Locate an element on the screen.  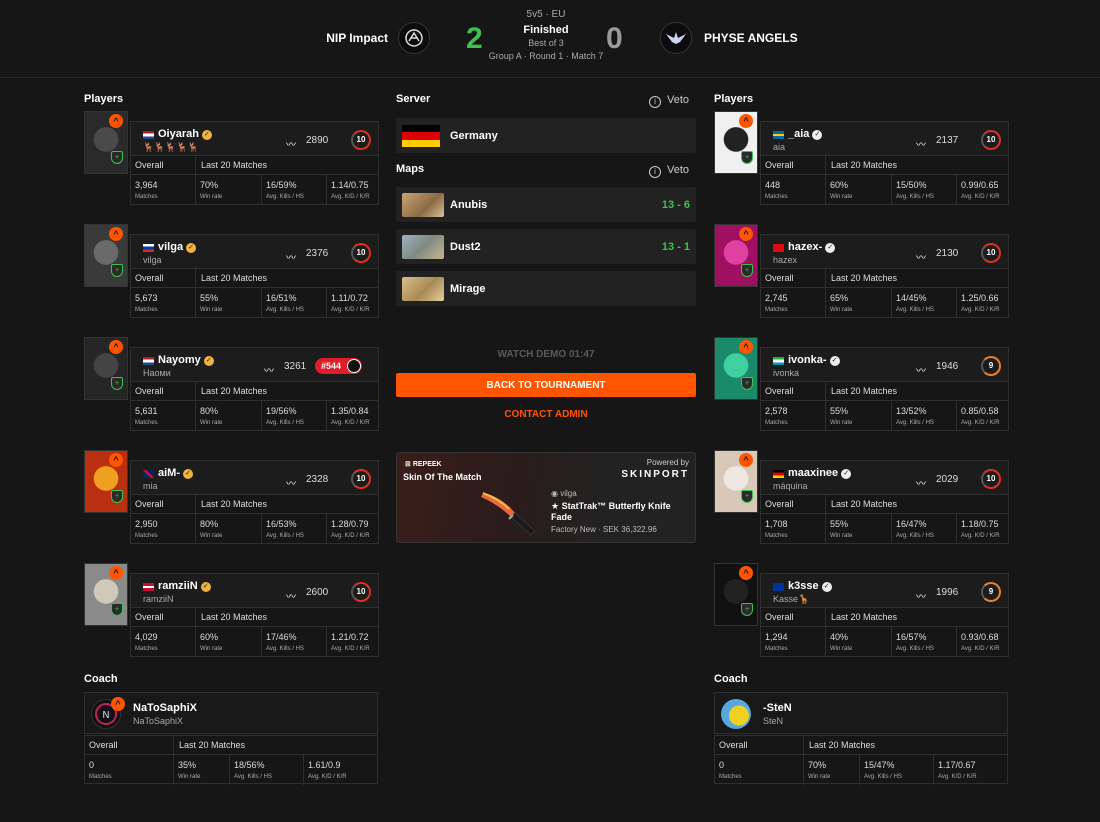
player-name: aiM- ✓ is located at coordinates (175, 473).